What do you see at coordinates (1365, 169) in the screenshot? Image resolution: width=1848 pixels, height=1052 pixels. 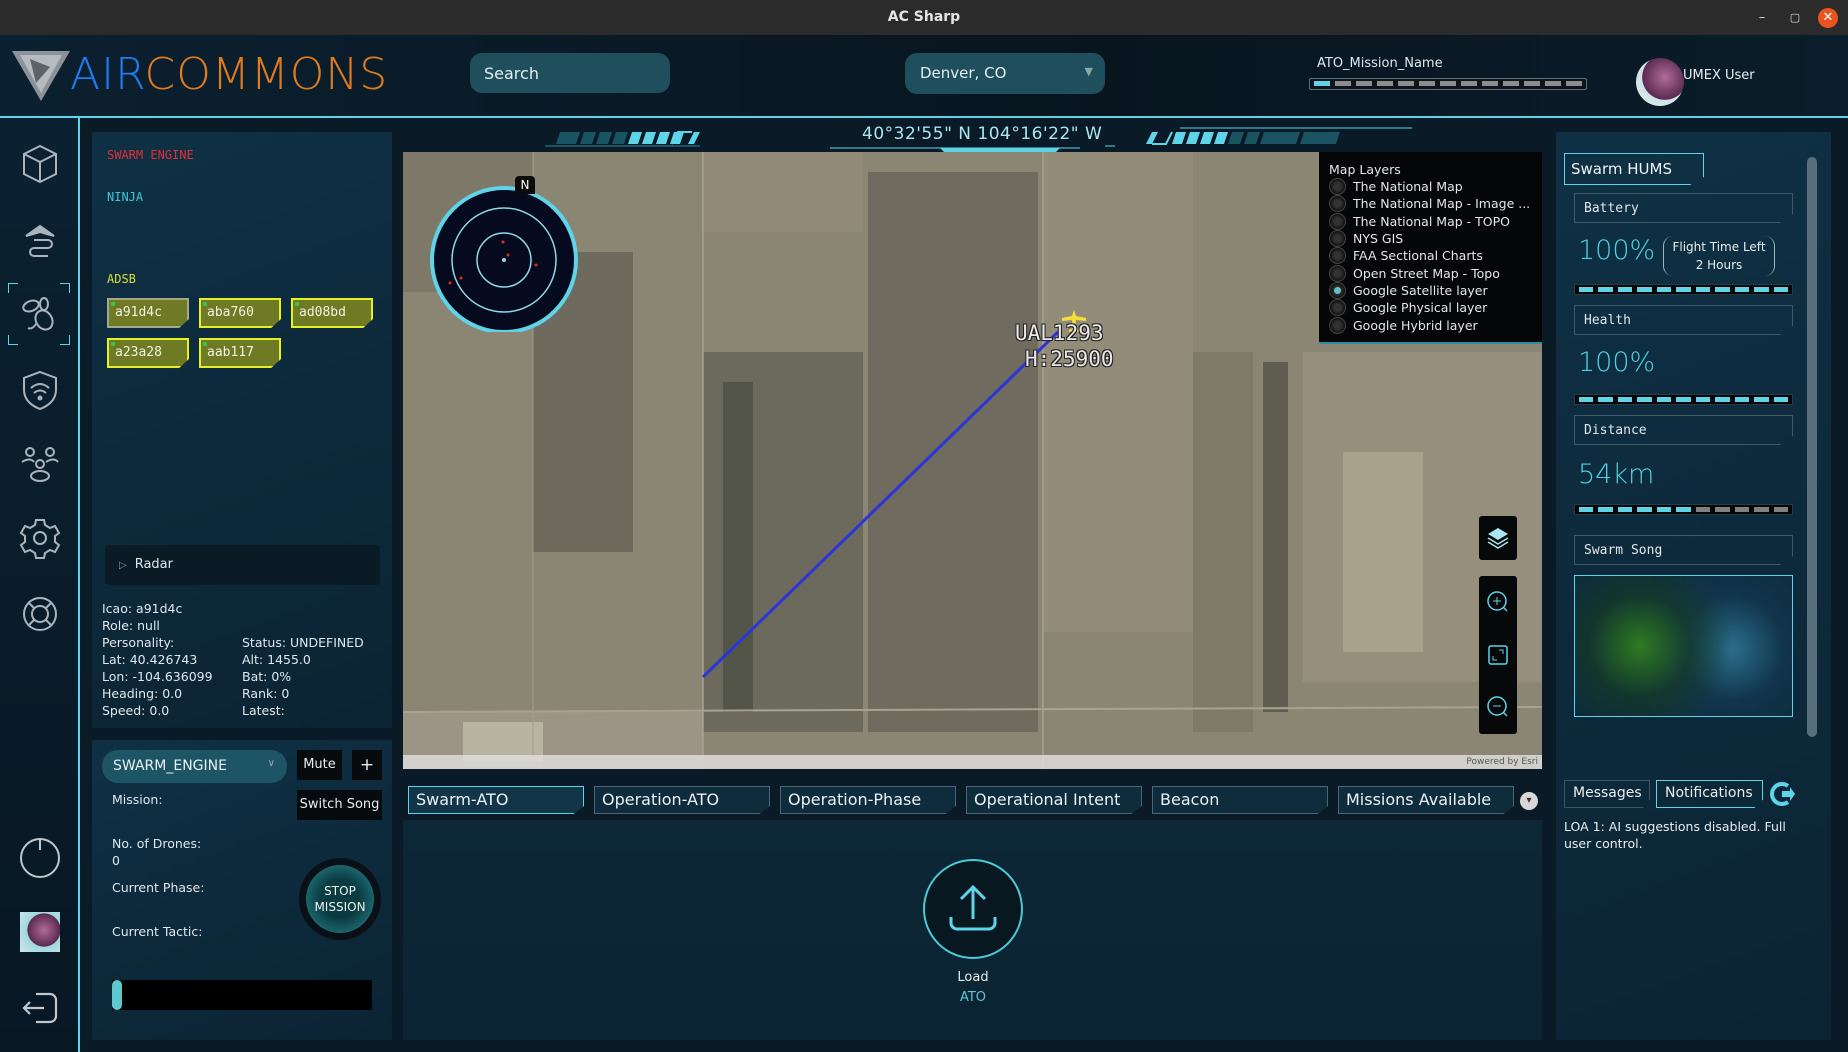 I see `map-layers-title: Map Layers` at bounding box center [1365, 169].